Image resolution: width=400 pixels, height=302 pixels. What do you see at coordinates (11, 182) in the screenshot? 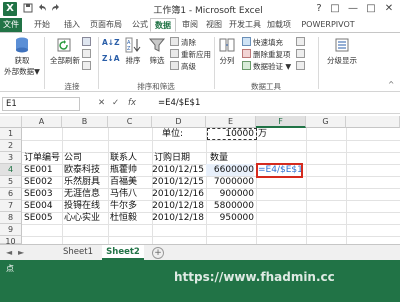
I see `row-header: 5` at bounding box center [11, 182].